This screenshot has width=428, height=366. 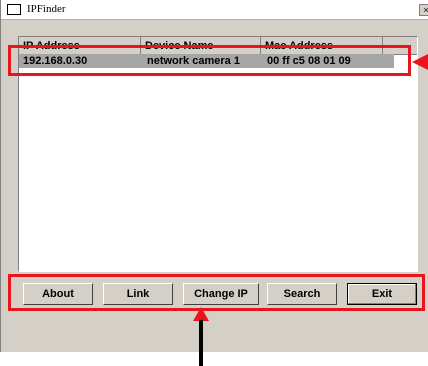 What do you see at coordinates (201, 314) in the screenshot?
I see `up-arrow-icon` at bounding box center [201, 314].